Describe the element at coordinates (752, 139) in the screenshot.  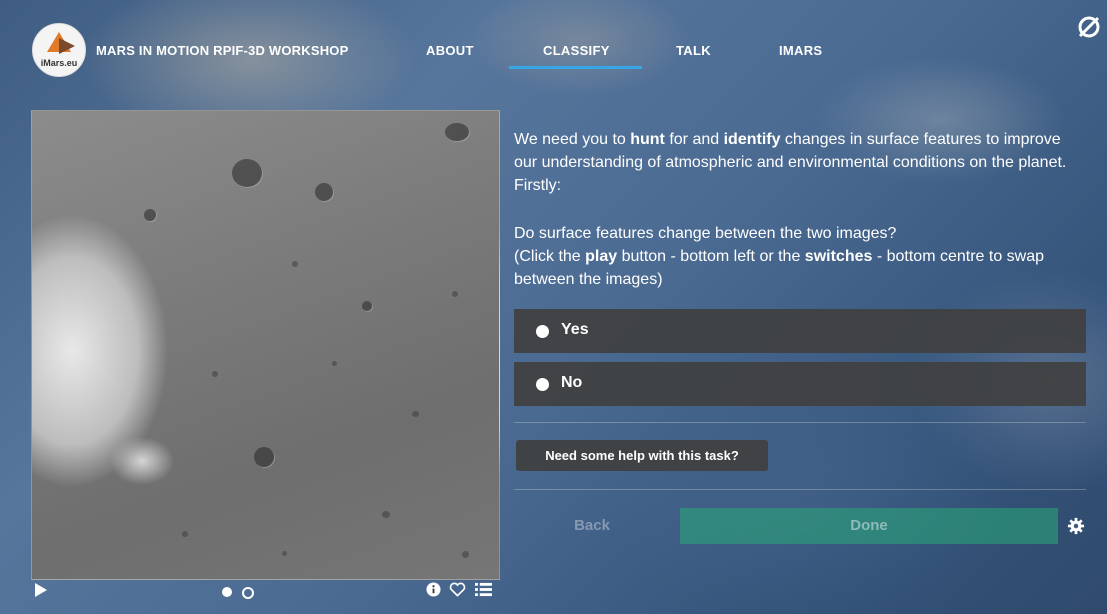
I see `instruction-emphasis: identify` at that location.